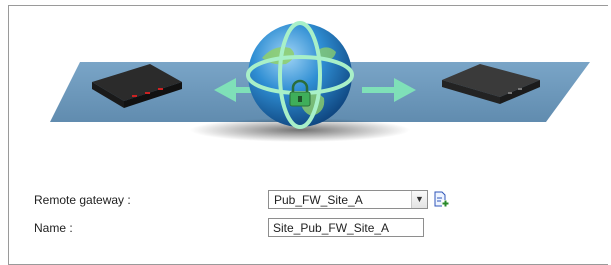 The height and width of the screenshot is (265, 611). Describe the element at coordinates (300, 75) in the screenshot. I see `globe-icon` at that location.